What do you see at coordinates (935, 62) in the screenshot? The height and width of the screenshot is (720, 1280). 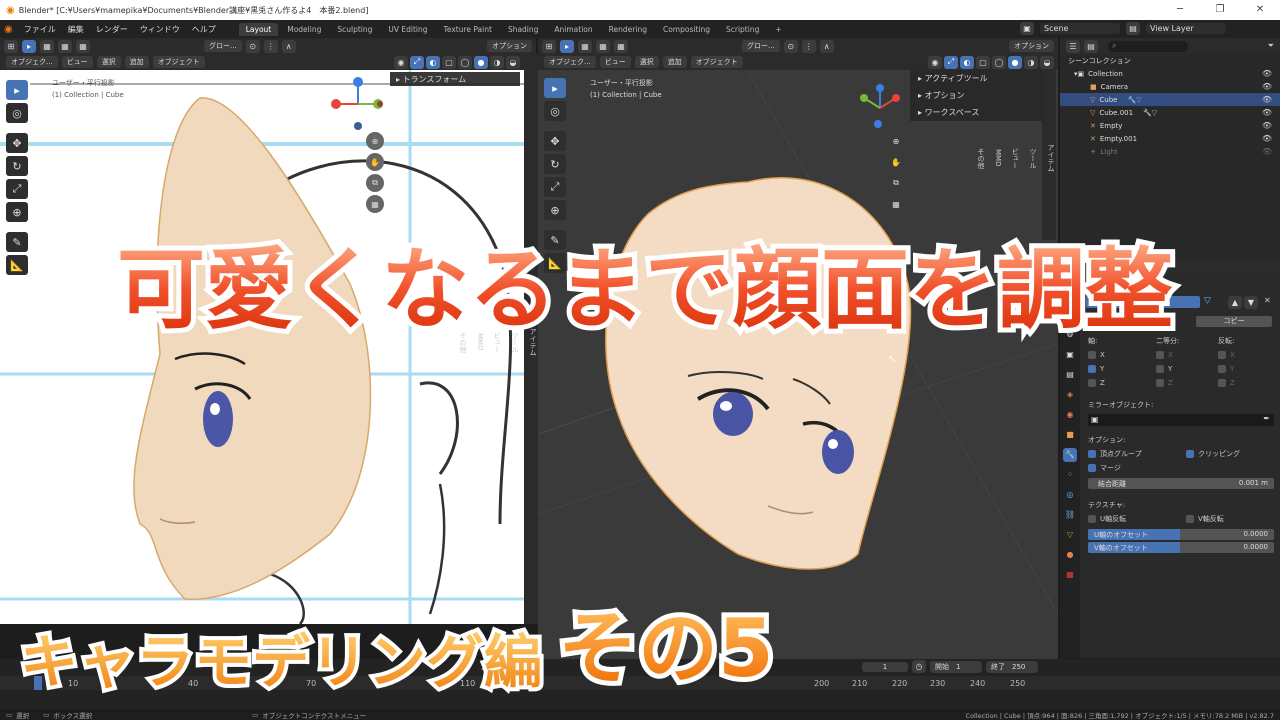 I see `visibility-icon: ◉` at bounding box center [935, 62].